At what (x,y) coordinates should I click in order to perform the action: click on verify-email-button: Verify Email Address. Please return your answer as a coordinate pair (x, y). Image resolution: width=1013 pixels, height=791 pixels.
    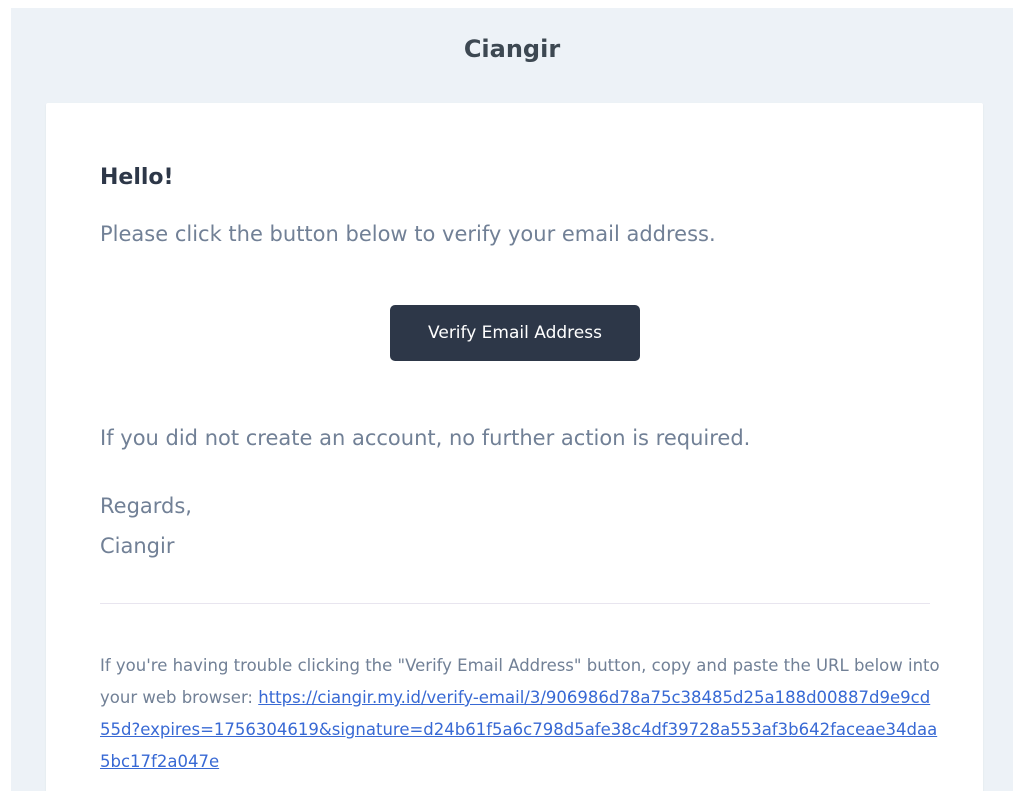
    Looking at the image, I should click on (515, 333).